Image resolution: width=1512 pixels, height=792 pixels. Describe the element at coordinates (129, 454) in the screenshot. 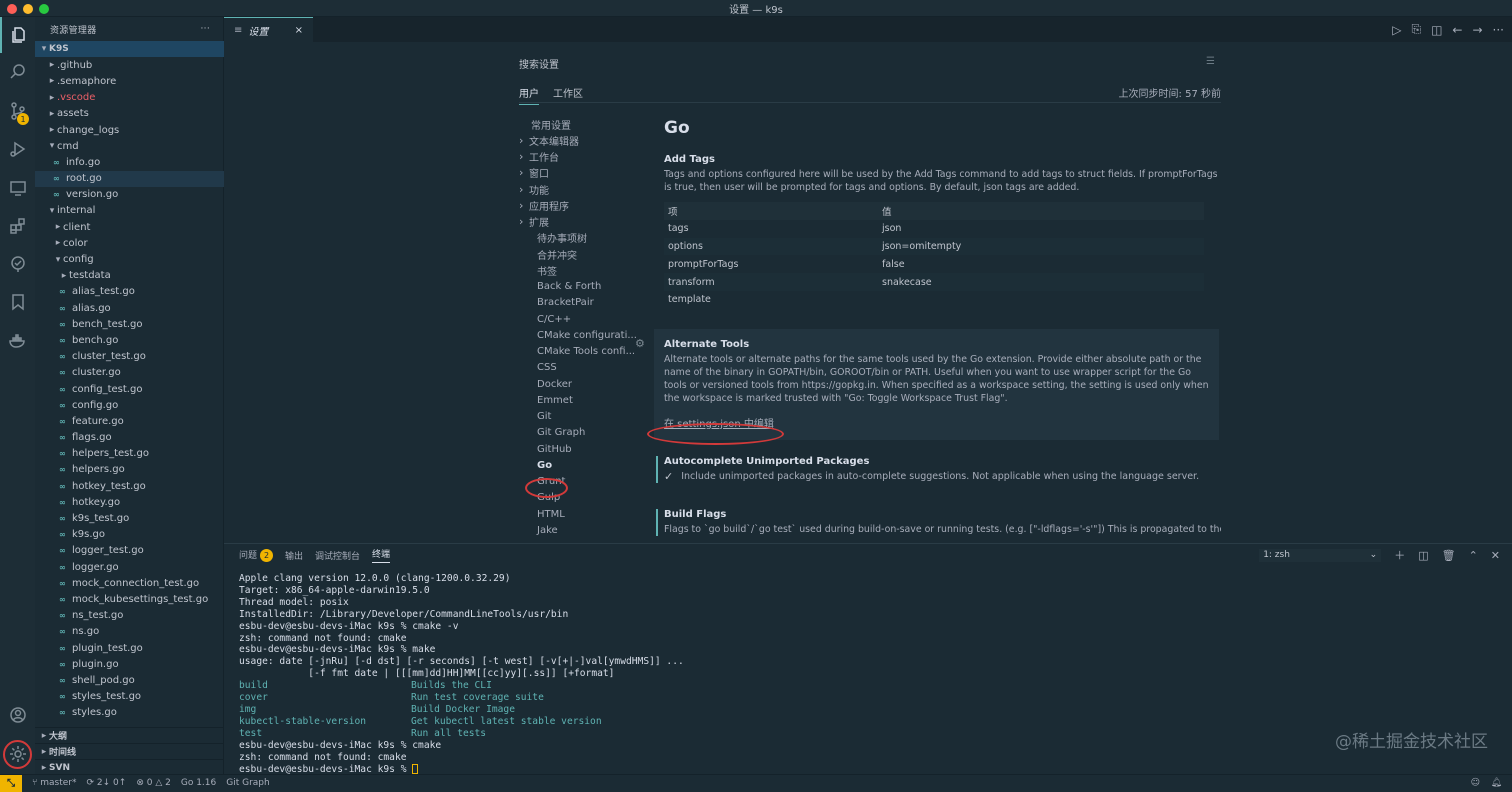

I see `tree-item: ∞ helpers_test.go` at that location.